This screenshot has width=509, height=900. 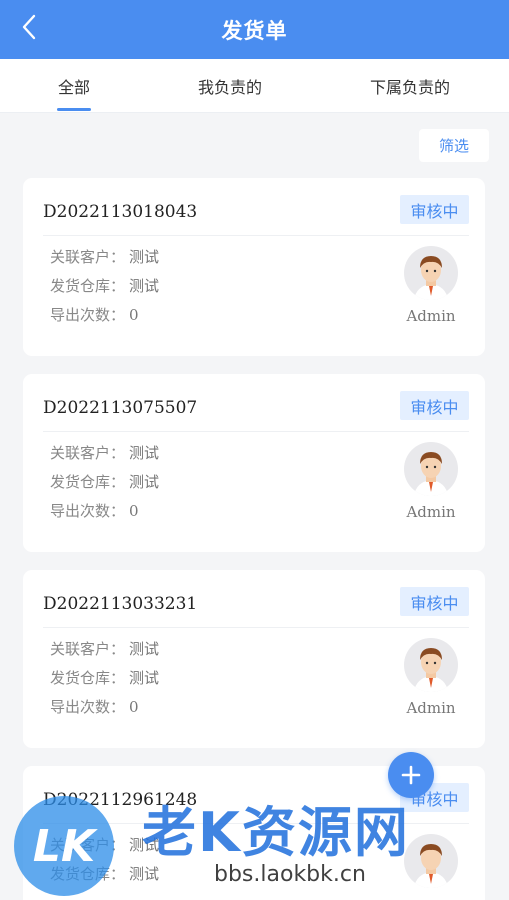 What do you see at coordinates (74, 86) in the screenshot?
I see `tab-all: 全部` at bounding box center [74, 86].